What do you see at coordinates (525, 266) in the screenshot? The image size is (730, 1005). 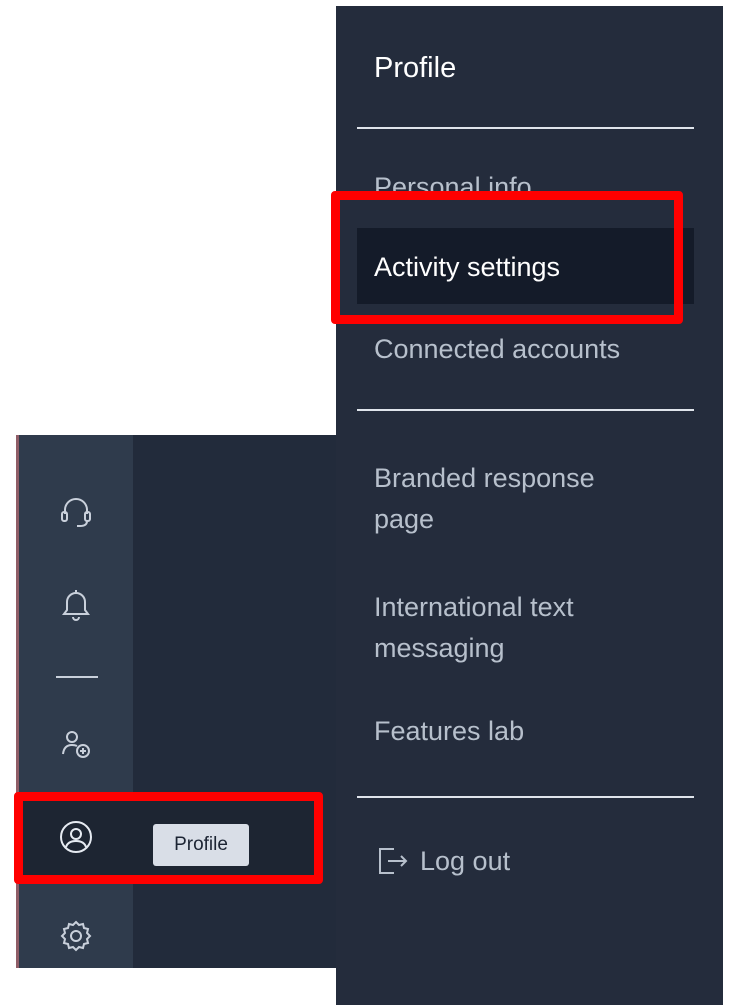 I see `menu-item-activity-settings: Activity settings` at bounding box center [525, 266].